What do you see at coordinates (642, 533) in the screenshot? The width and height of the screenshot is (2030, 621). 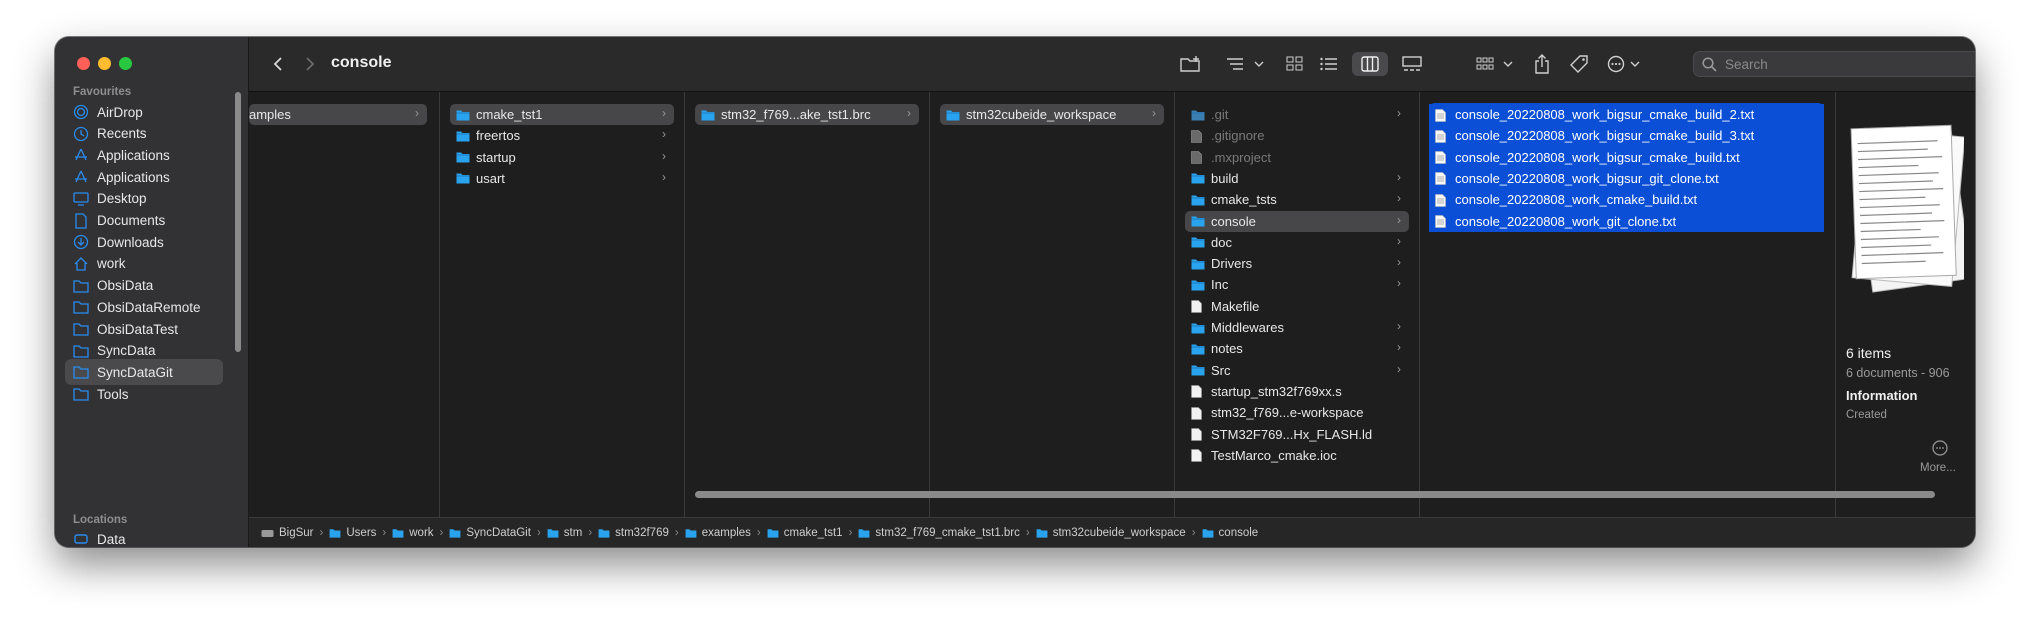 I see `path-crumb-label: stm32f769` at bounding box center [642, 533].